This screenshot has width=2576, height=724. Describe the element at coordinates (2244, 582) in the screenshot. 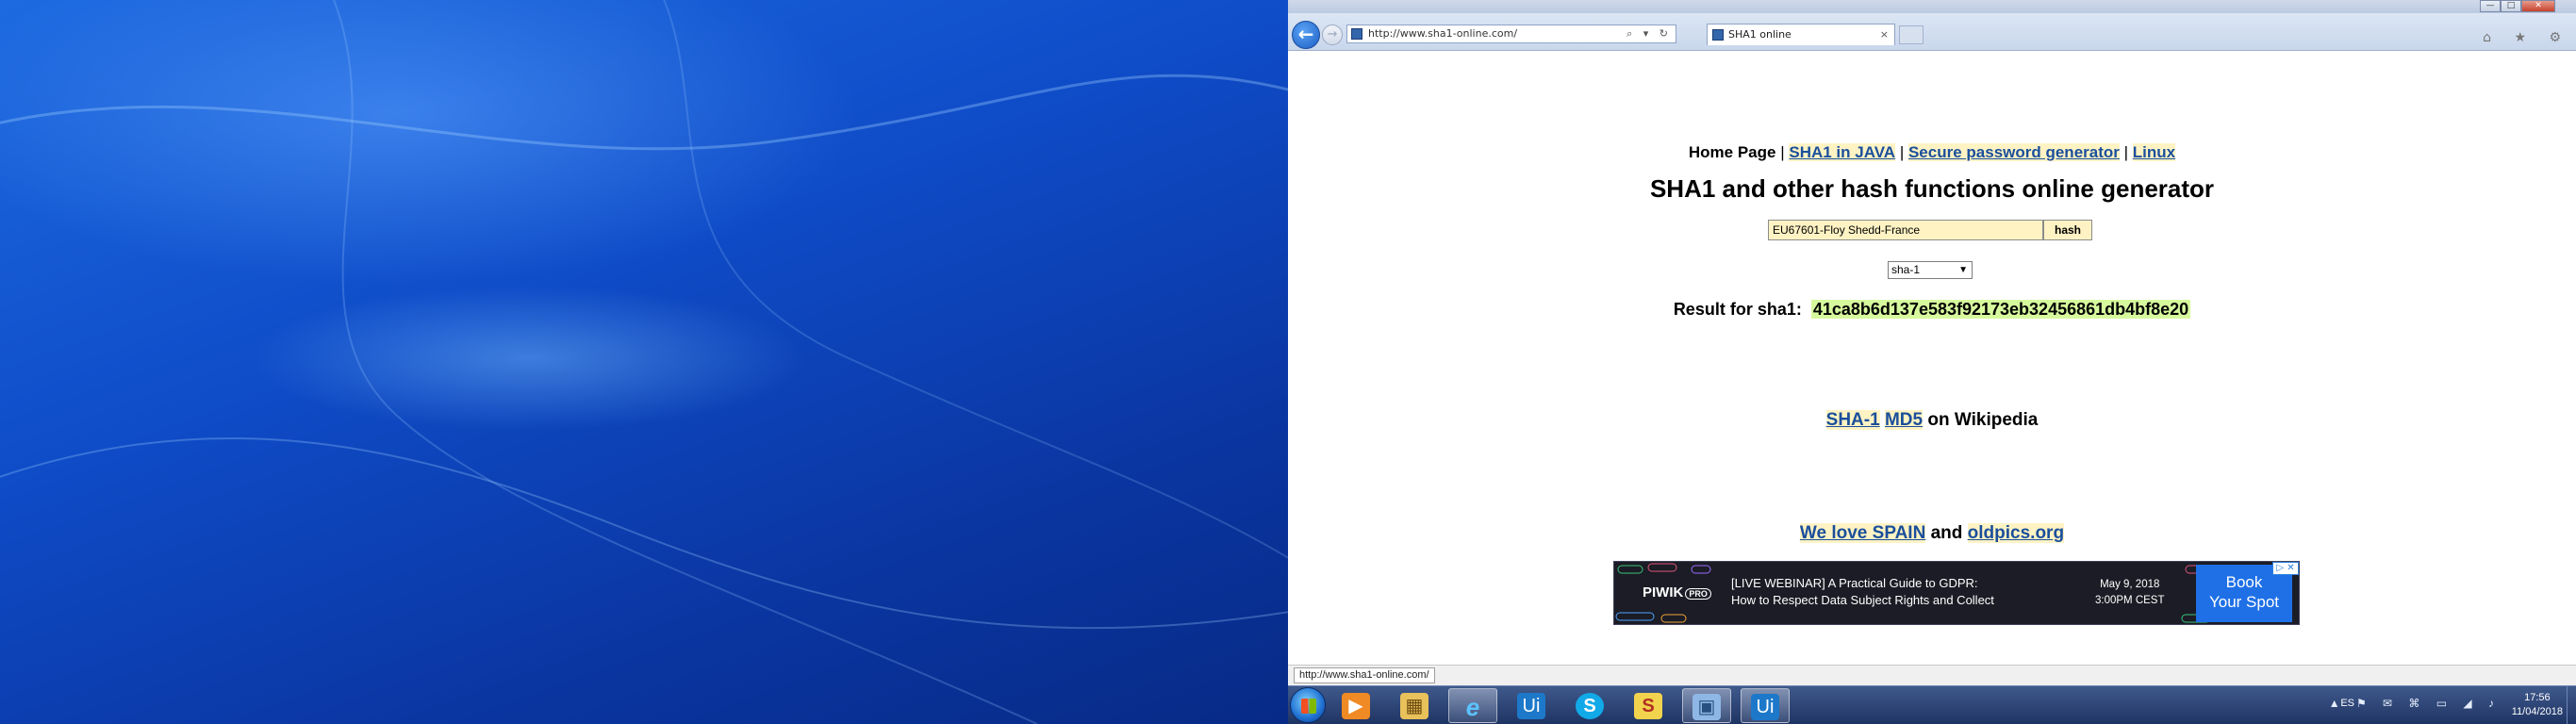

I see `ad-cta-line-1: Book` at that location.